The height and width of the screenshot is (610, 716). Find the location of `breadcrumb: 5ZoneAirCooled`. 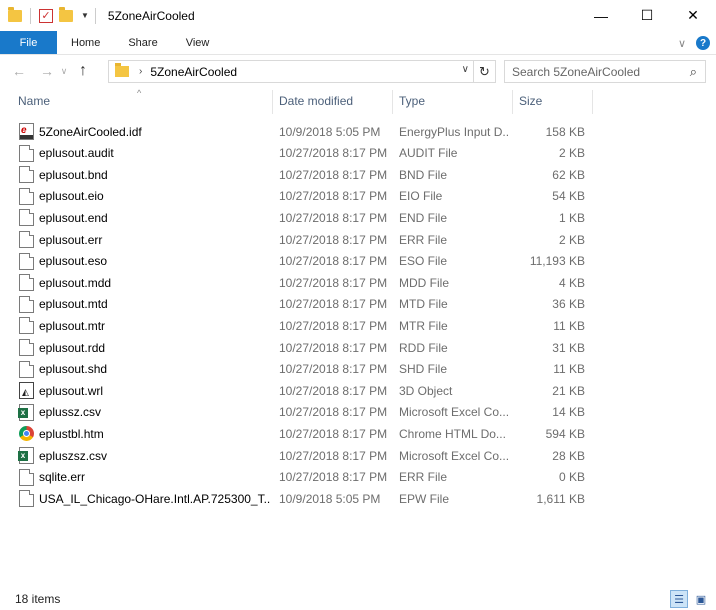

breadcrumb: 5ZoneAirCooled is located at coordinates (193, 72).